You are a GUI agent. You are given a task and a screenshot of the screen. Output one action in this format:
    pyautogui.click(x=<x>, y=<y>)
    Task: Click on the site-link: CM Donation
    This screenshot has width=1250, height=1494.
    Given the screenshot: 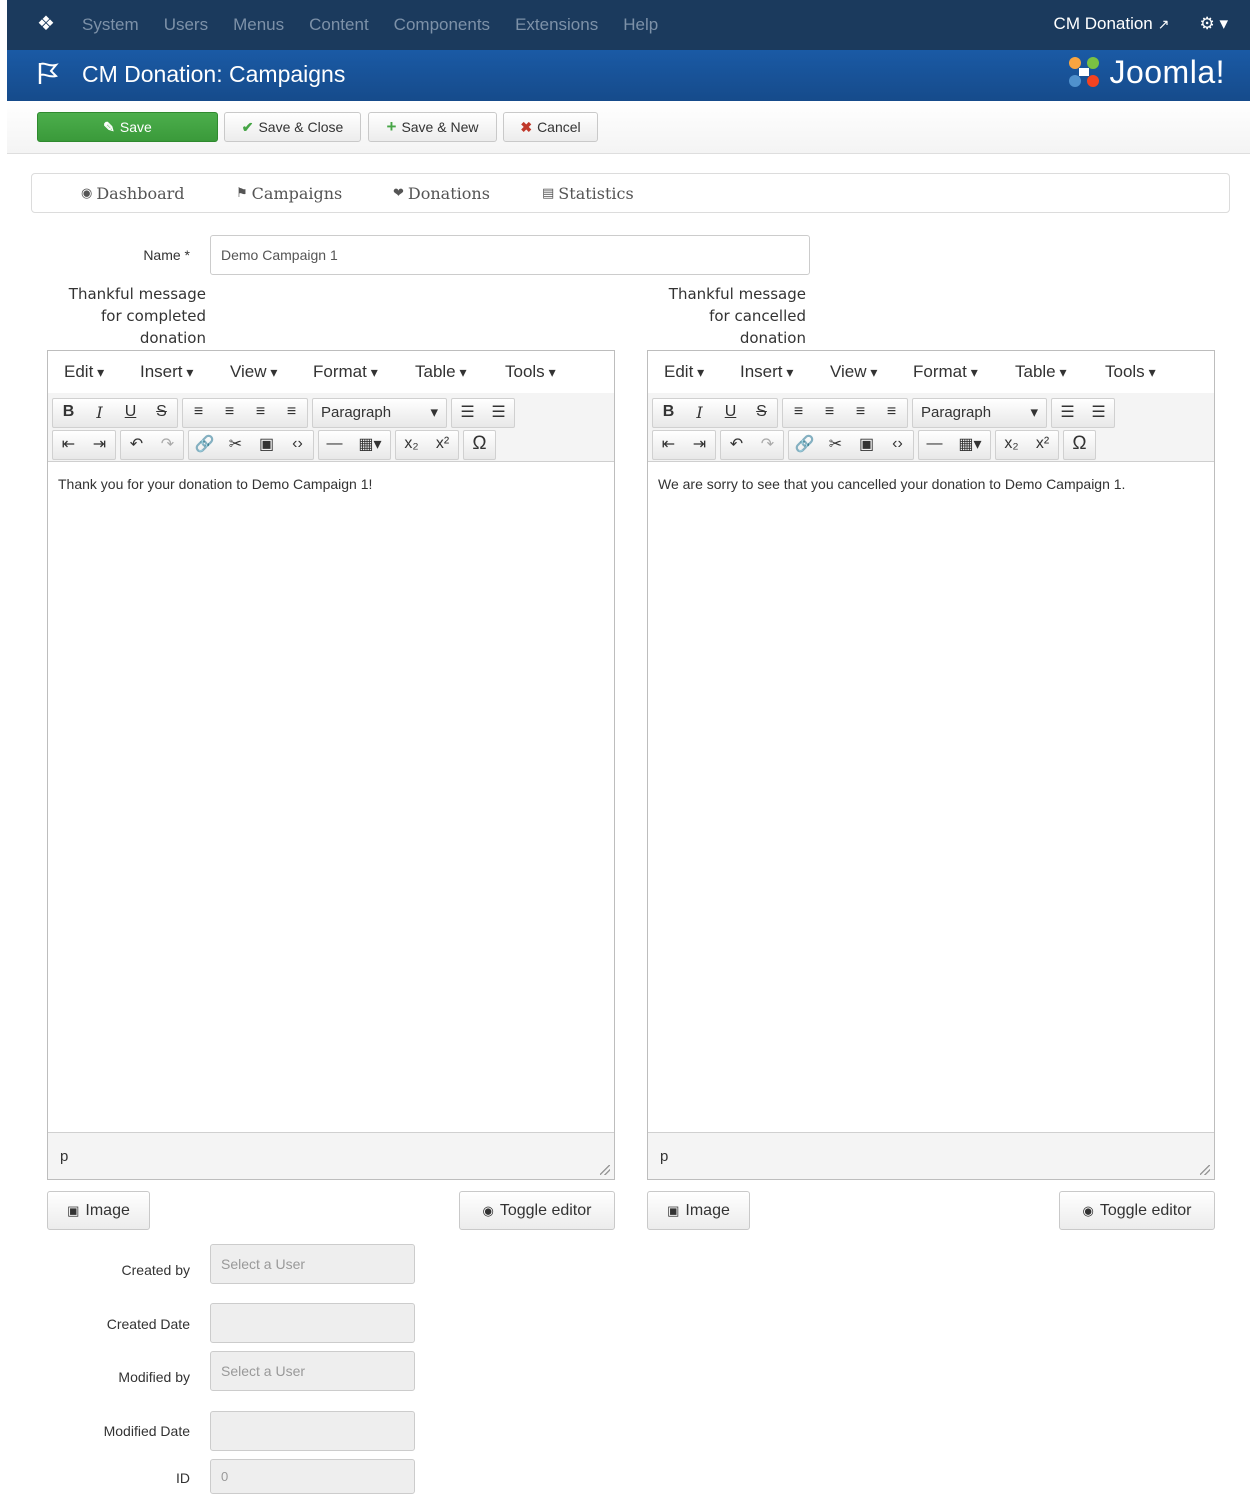 What is the action you would take?
    pyautogui.click(x=1103, y=24)
    